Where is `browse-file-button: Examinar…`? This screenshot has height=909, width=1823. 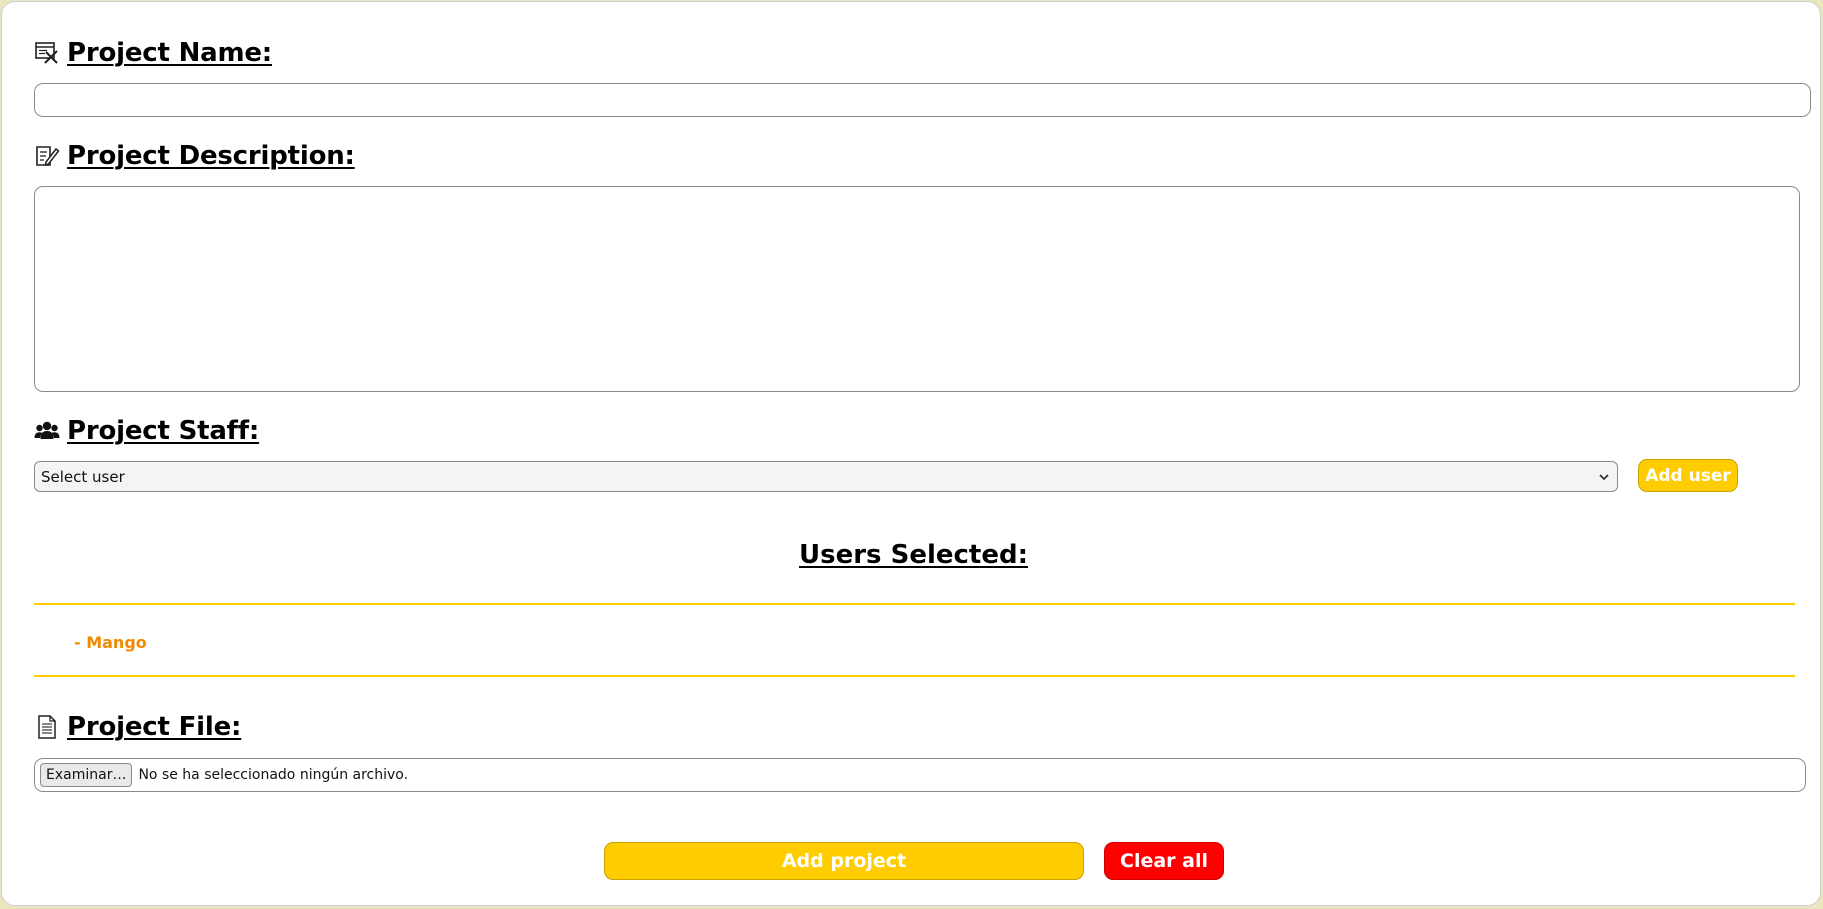
browse-file-button: Examinar… is located at coordinates (86, 775).